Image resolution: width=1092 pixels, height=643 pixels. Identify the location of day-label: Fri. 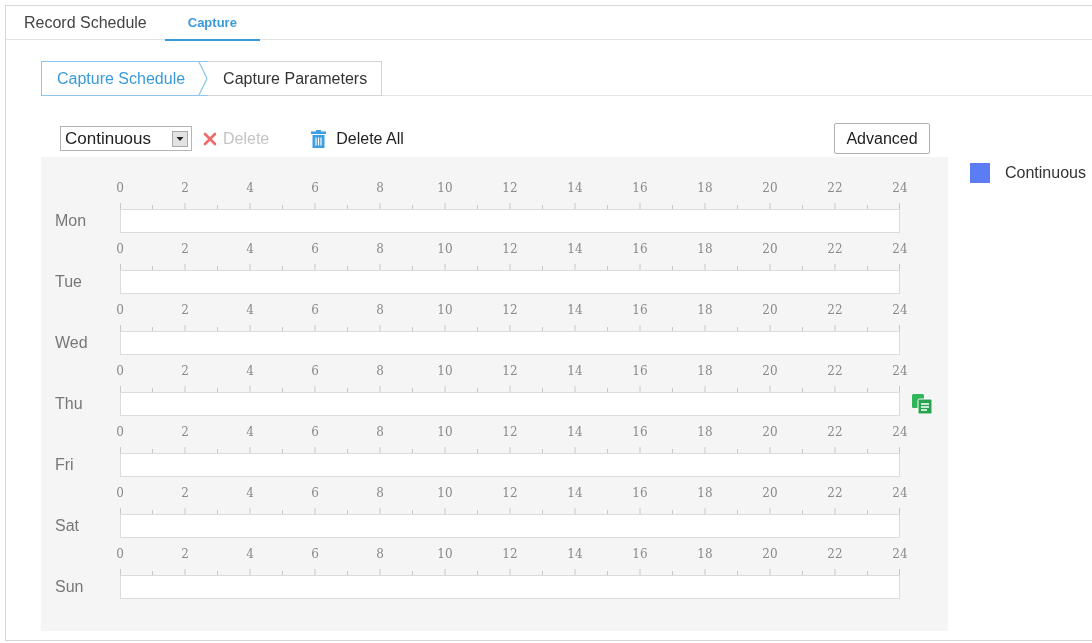
(64, 465).